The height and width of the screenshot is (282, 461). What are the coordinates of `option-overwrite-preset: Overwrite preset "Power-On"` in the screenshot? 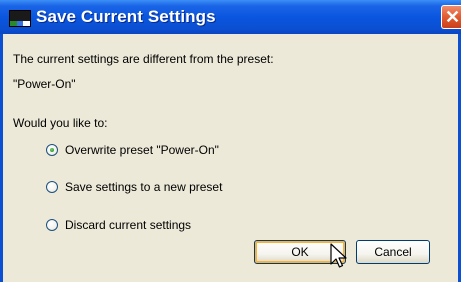 It's located at (132, 150).